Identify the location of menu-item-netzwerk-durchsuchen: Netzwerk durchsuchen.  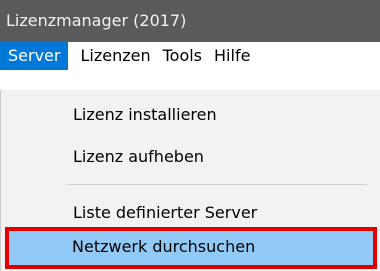
(191, 248).